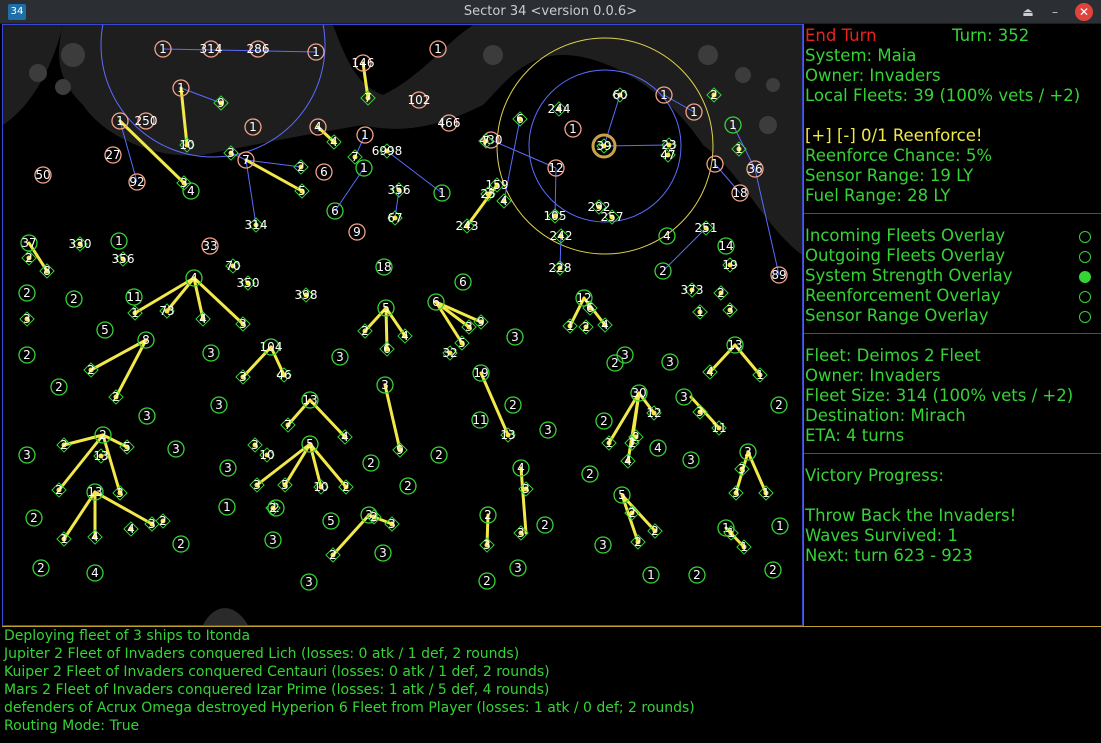 This screenshot has width=1101, height=743. What do you see at coordinates (897, 316) in the screenshot?
I see `overlay-sensor-range: Sensor Range Overlay` at bounding box center [897, 316].